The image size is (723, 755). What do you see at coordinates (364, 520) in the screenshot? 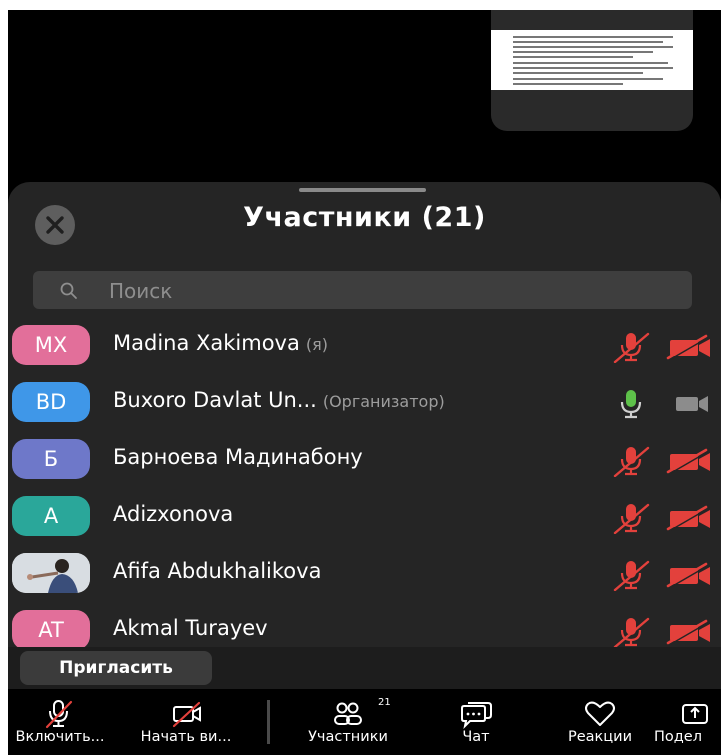
I see `participant-row: A Adizxonova` at bounding box center [364, 520].